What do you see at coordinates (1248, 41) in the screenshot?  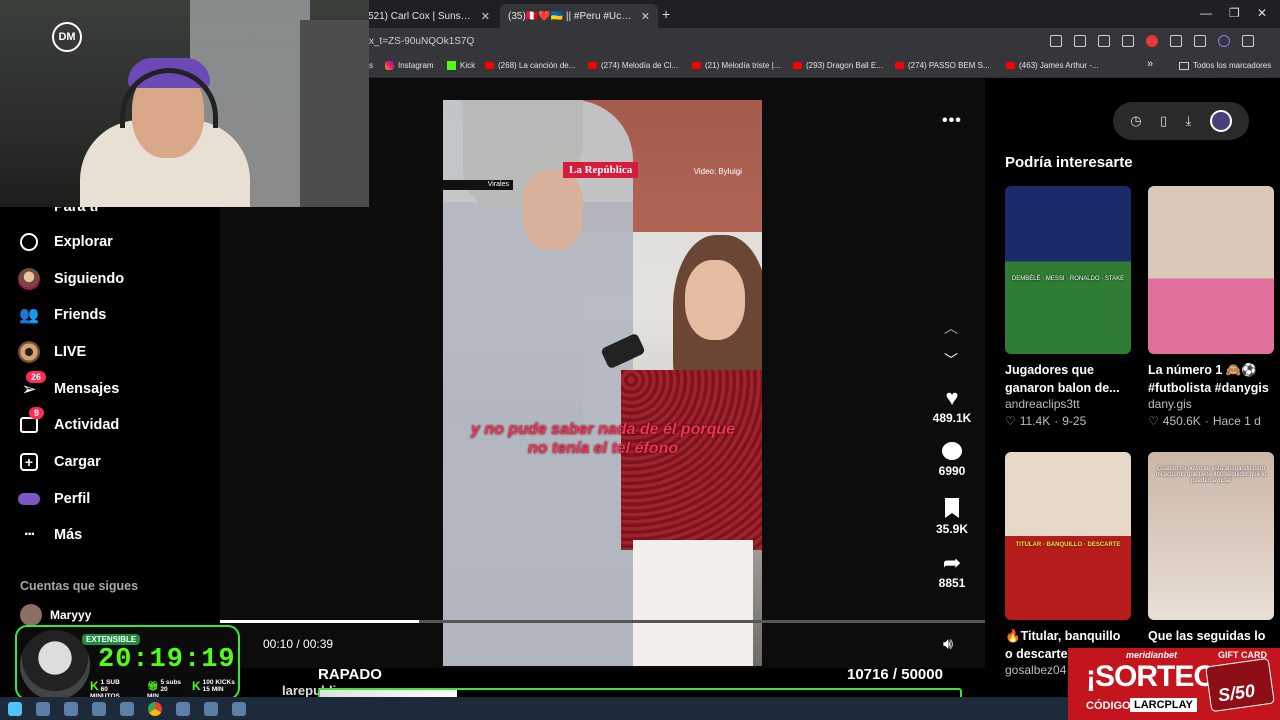 I see `menu-icon` at bounding box center [1248, 41].